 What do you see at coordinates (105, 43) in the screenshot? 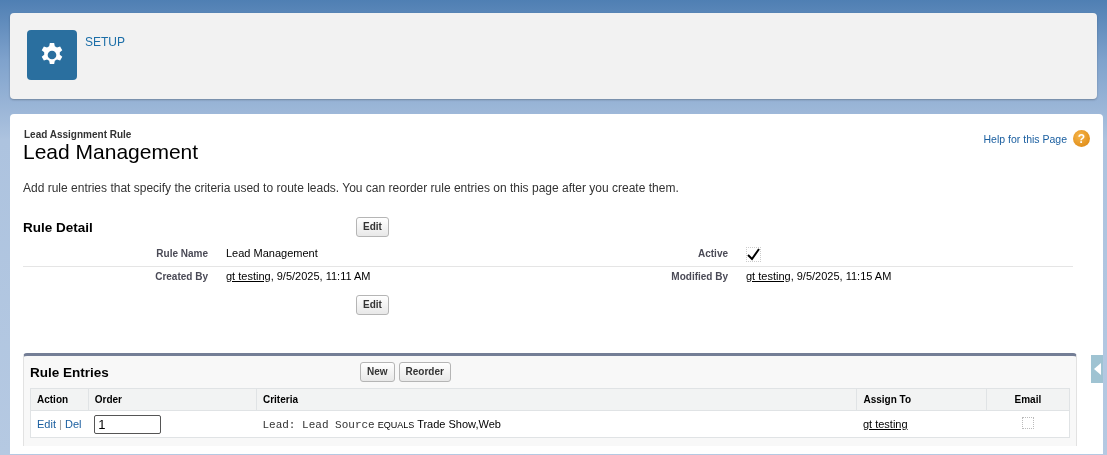
I see `header-title: SETUP` at bounding box center [105, 43].